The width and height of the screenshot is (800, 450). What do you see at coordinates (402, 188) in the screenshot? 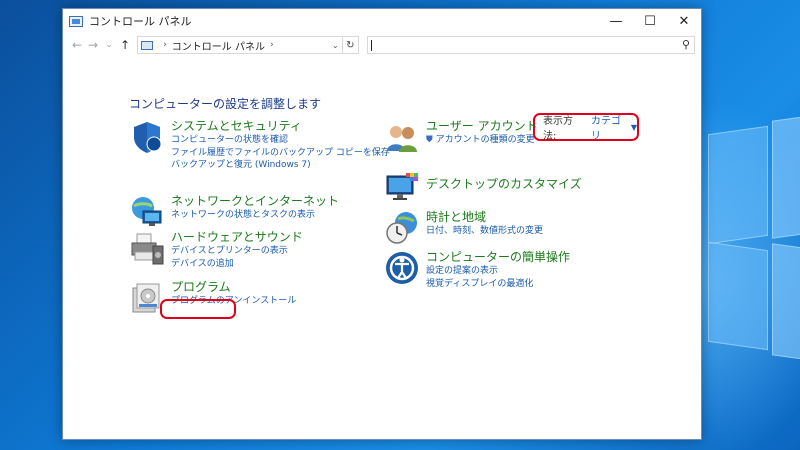
I see `display-icon` at bounding box center [402, 188].